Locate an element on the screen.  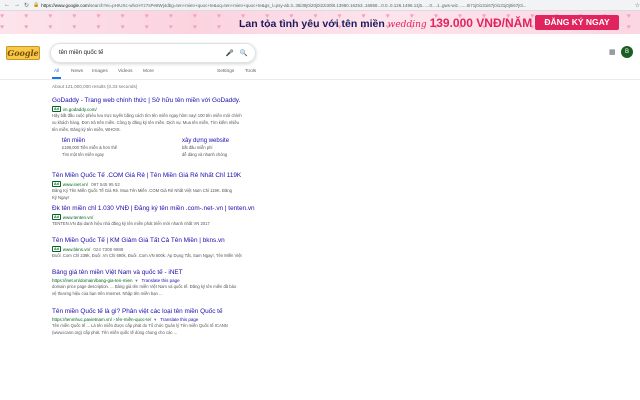
forward-icon: → is located at coordinates (17, 5).